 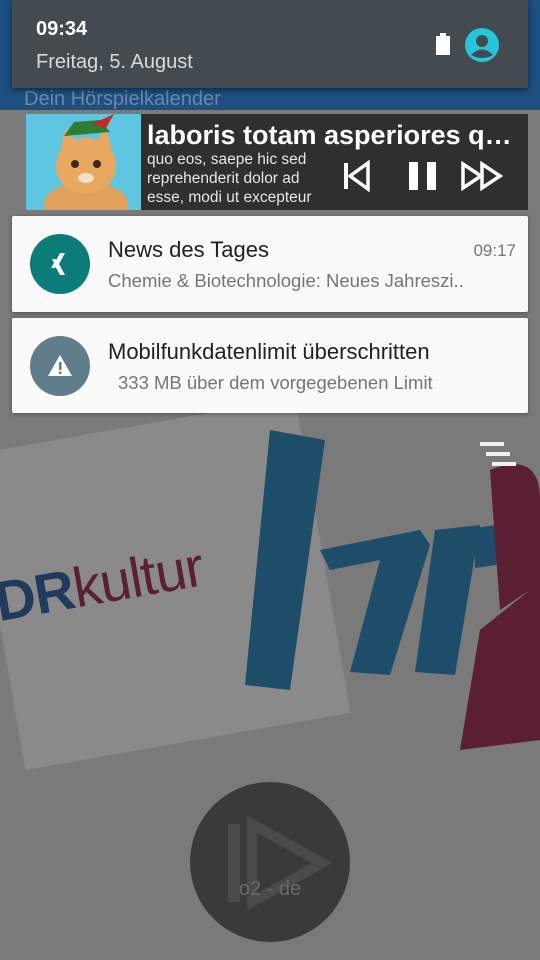 What do you see at coordinates (334, 135) in the screenshot?
I see `media-title: laboris totam asperiores quasi` at bounding box center [334, 135].